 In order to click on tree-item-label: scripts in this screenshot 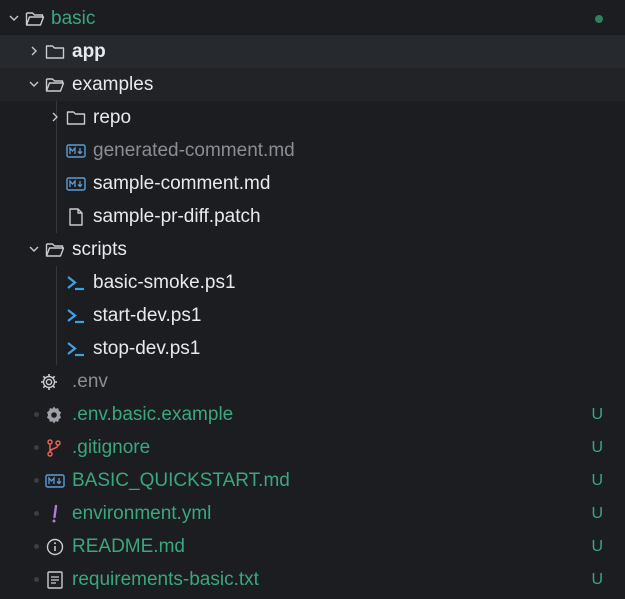, I will do `click(99, 249)`.